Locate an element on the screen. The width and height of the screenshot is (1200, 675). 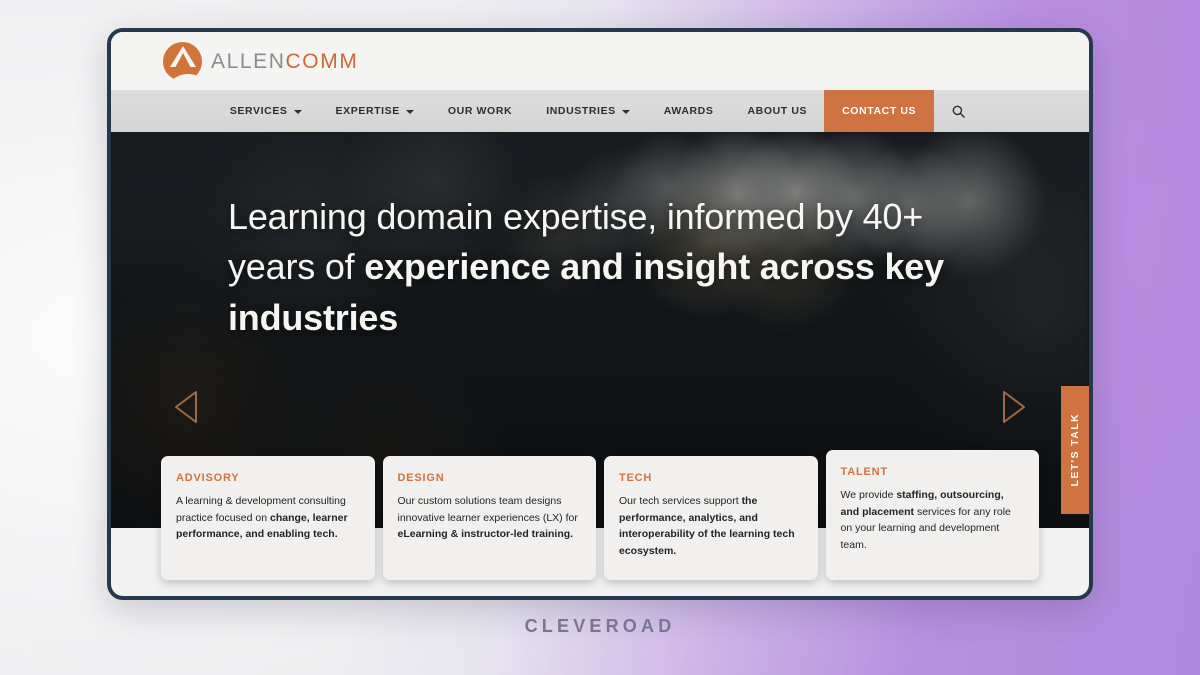
logo-wordmark-allen: ALLEN is located at coordinates (248, 61).